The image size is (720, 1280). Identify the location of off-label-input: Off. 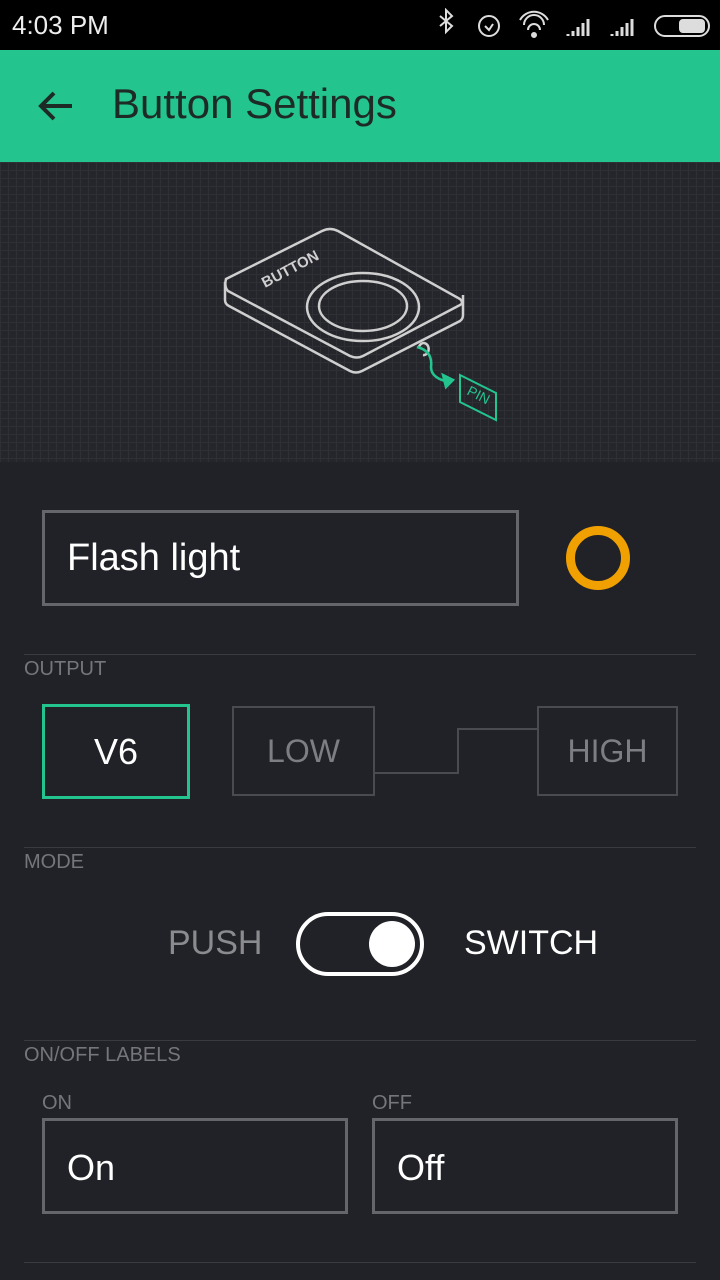
(525, 1166).